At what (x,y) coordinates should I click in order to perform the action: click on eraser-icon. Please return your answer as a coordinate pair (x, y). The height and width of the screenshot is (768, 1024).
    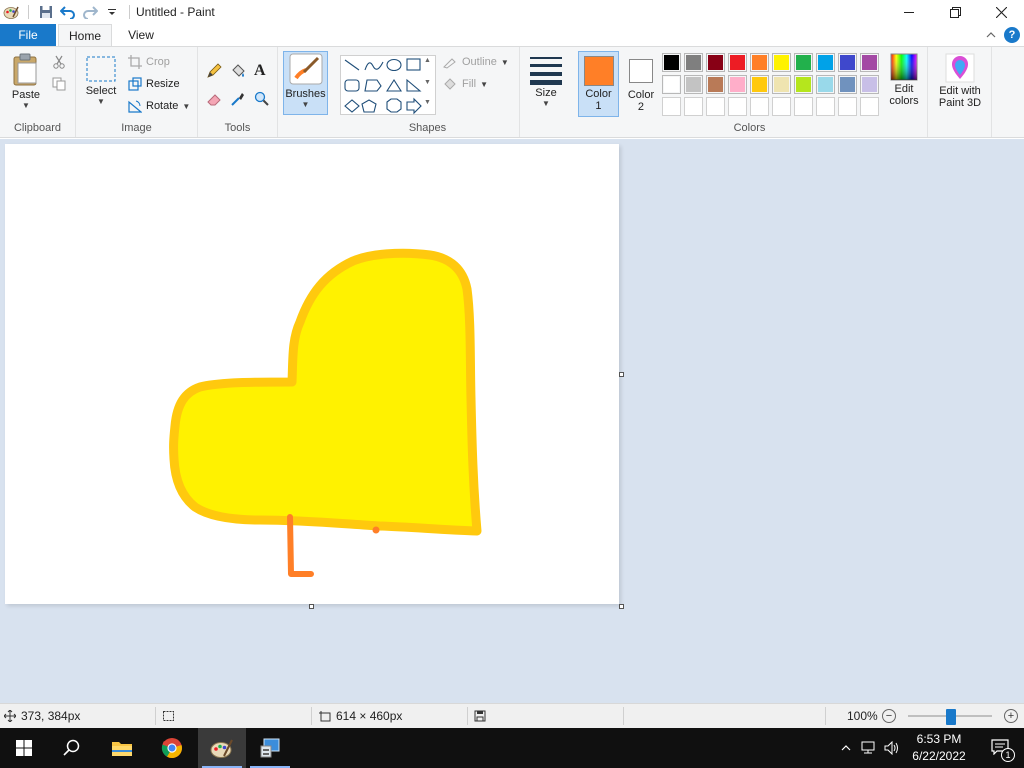
    Looking at the image, I should click on (214, 100).